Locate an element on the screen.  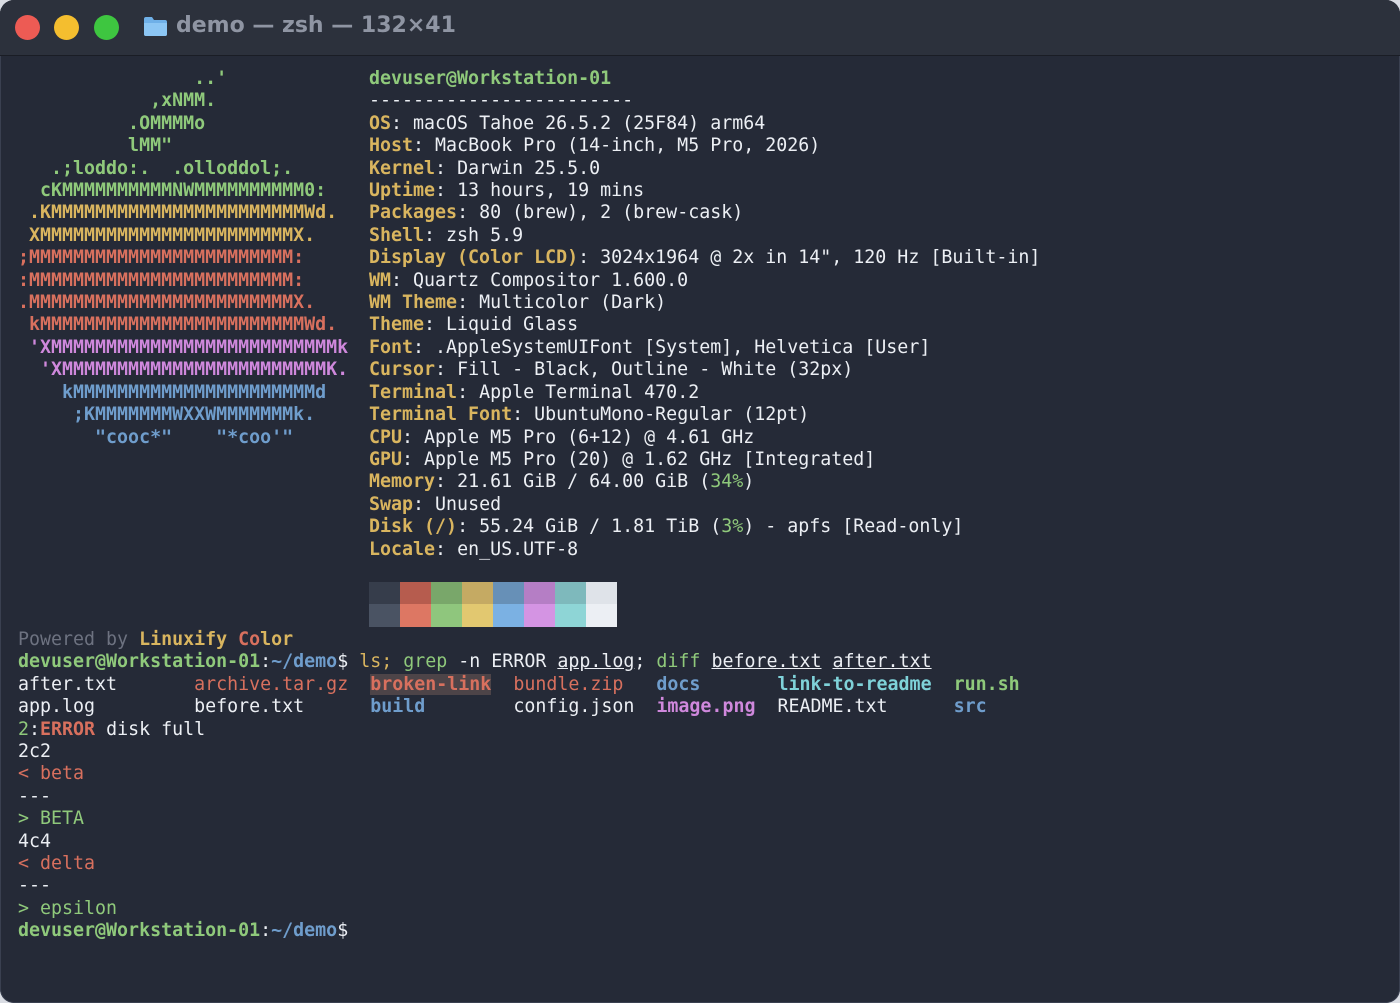
logo-line: ;MMMMMMMMMMMMMMMMMMMMMMMM: is located at coordinates (161, 258).